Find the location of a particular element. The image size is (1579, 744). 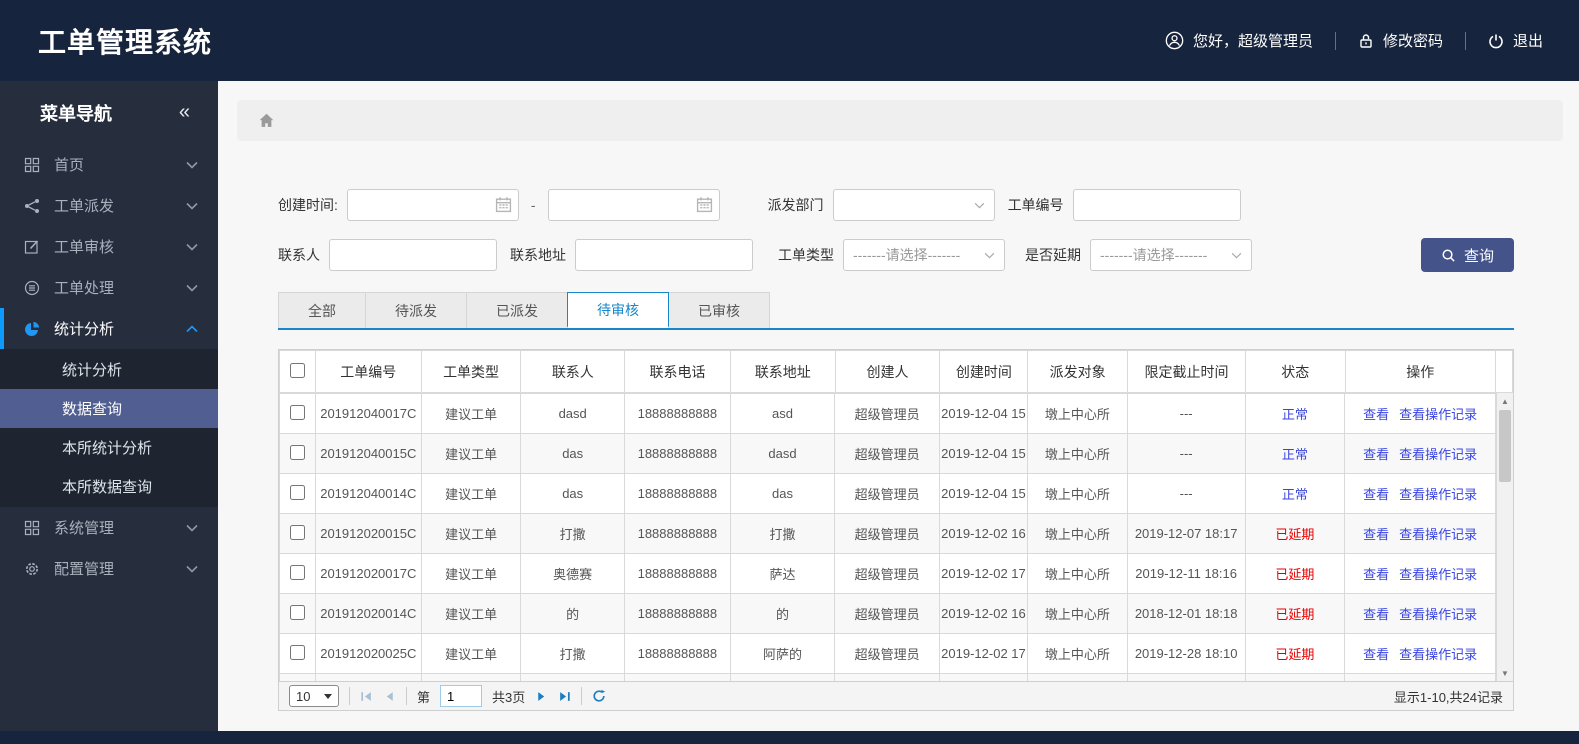

sidebar-collapse-icon: « is located at coordinates (184, 112).